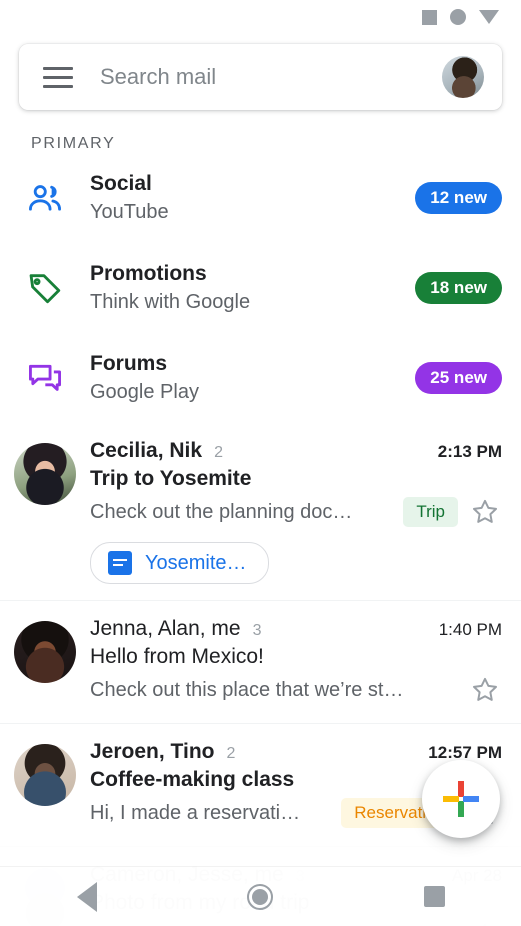 This screenshot has height=926, width=521. I want to click on category-row-social: Social YouTube 12 new, so click(260, 198).